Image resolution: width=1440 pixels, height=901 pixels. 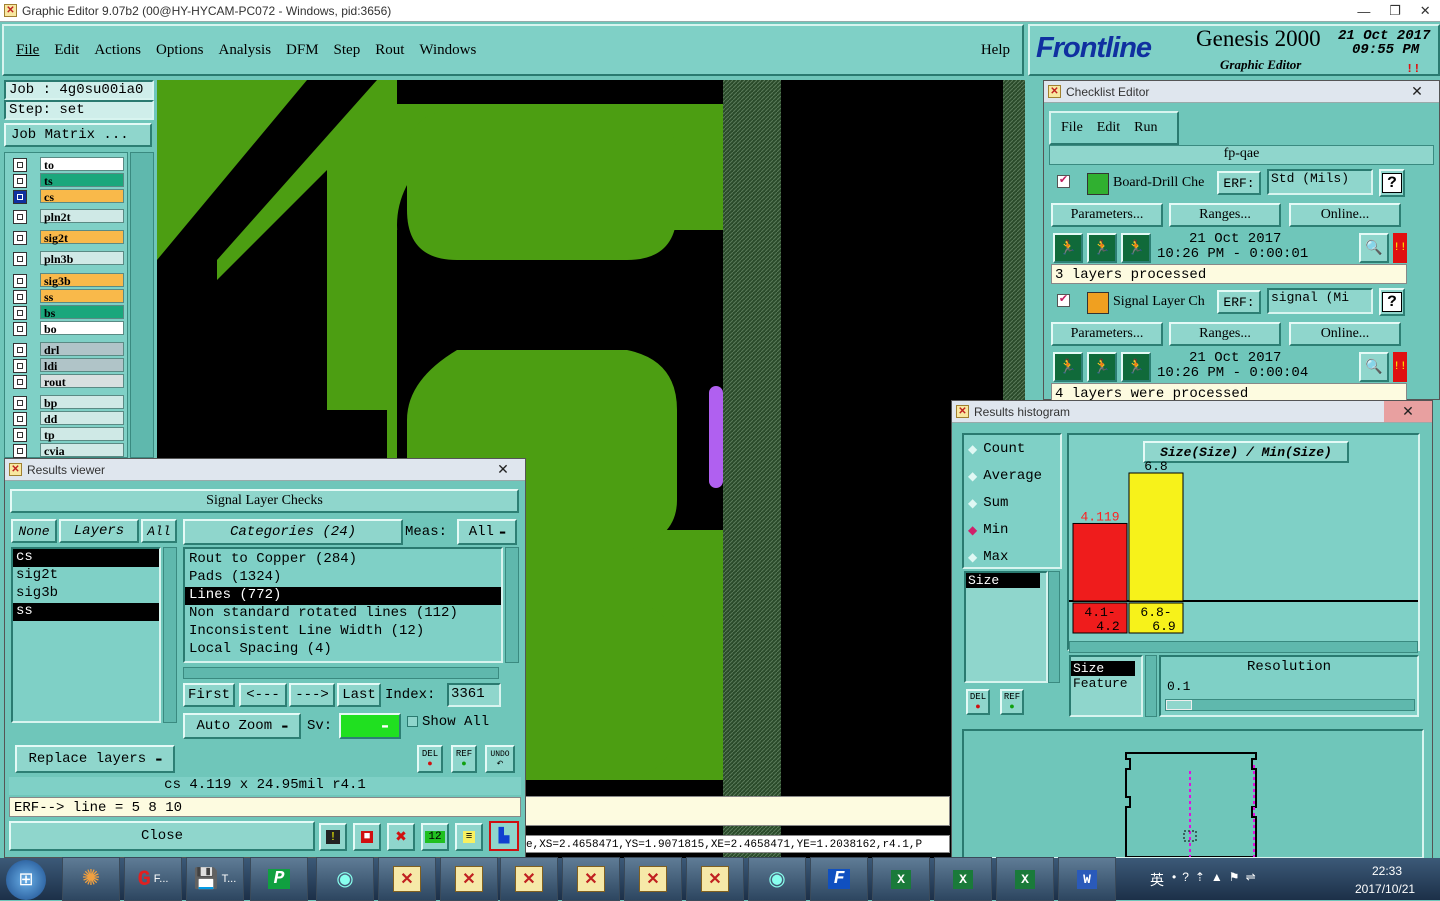 I want to click on layer-item-bp: bp, so click(x=82, y=402).